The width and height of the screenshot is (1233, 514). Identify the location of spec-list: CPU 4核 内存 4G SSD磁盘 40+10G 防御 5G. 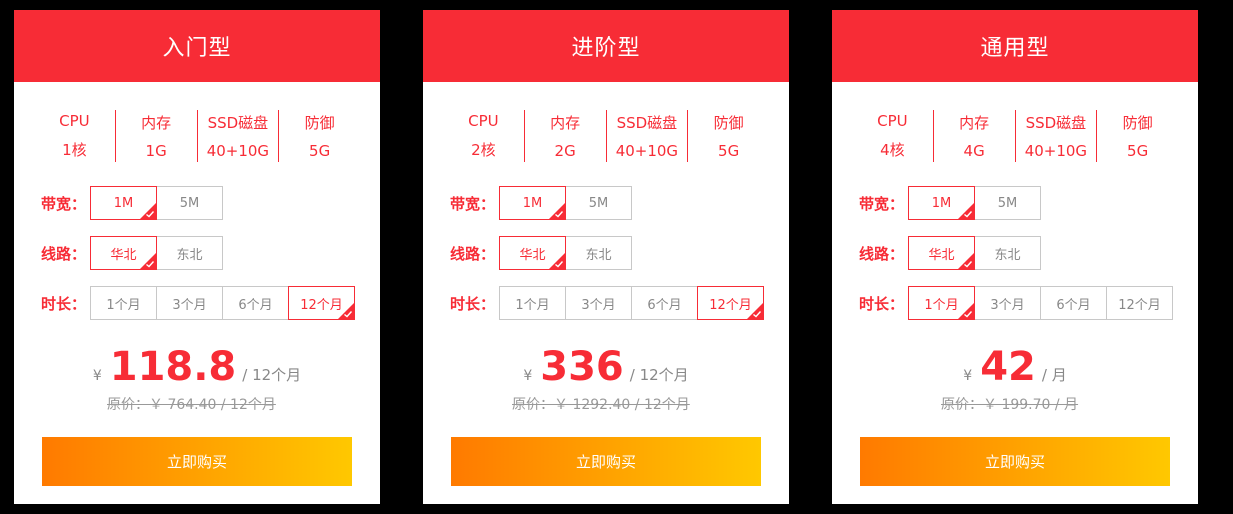
(1015, 136).